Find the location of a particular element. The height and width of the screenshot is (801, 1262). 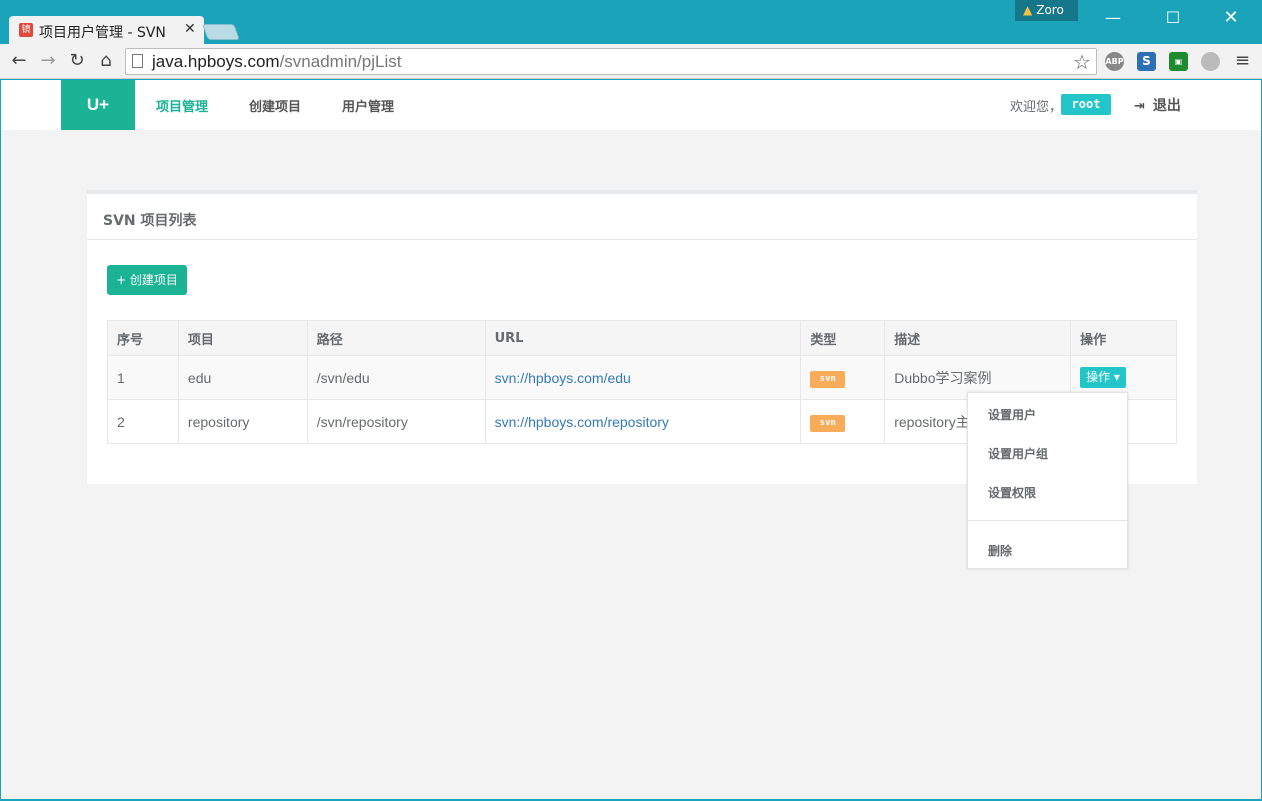

header-path: 路径 is located at coordinates (396, 338).